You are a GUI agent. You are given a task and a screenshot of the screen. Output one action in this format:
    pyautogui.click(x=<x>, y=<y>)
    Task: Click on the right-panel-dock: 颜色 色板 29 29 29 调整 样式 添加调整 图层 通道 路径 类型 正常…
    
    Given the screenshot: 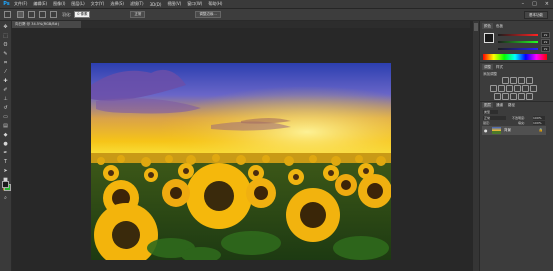 What is the action you would take?
    pyautogui.click(x=516, y=146)
    